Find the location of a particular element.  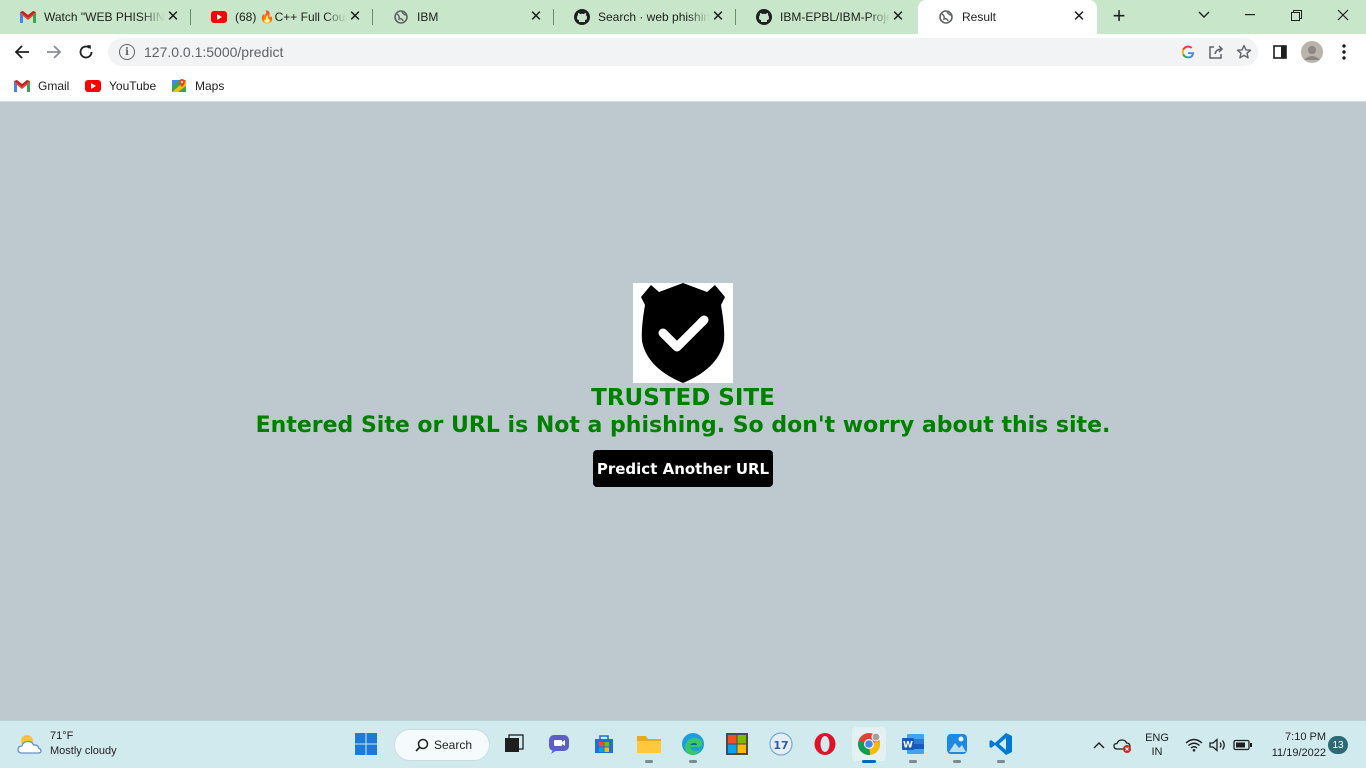

chat-app is located at coordinates (560, 744).